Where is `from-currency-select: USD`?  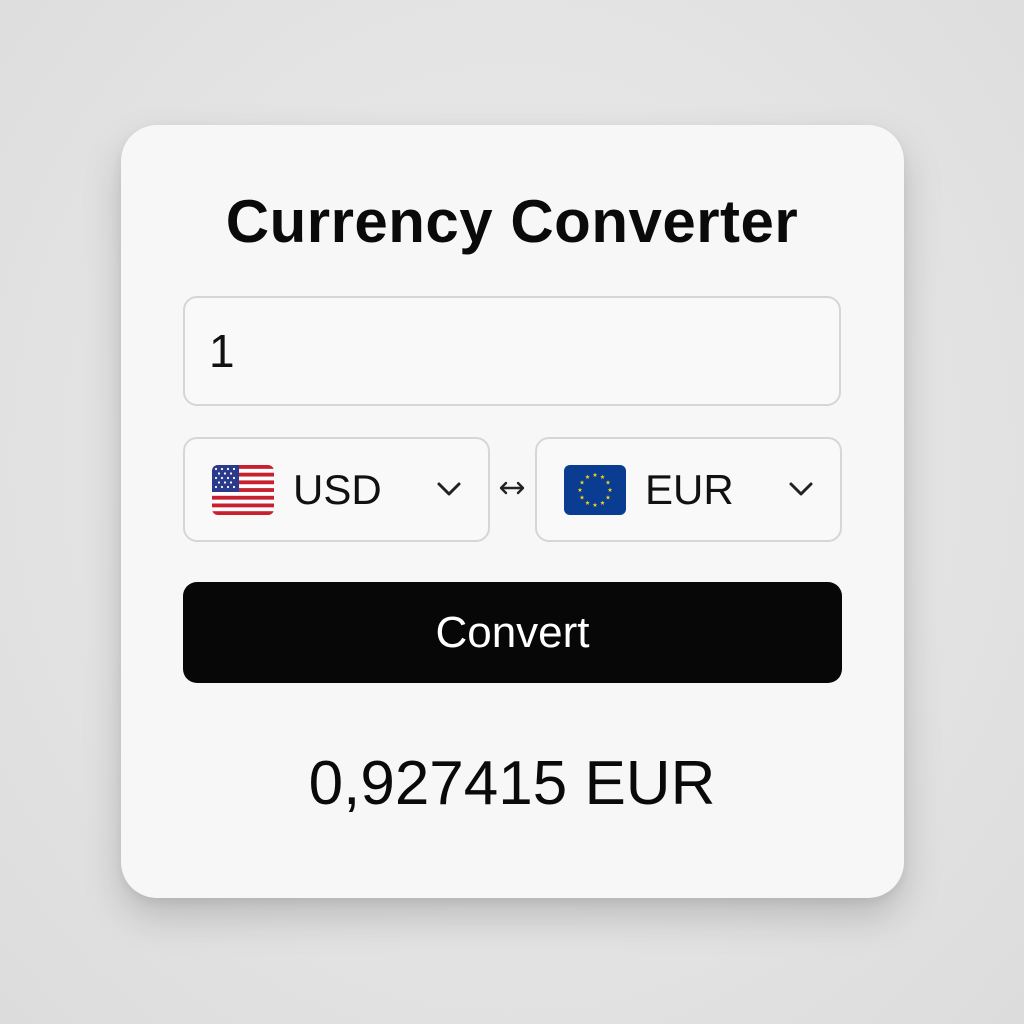 from-currency-select: USD is located at coordinates (336, 489).